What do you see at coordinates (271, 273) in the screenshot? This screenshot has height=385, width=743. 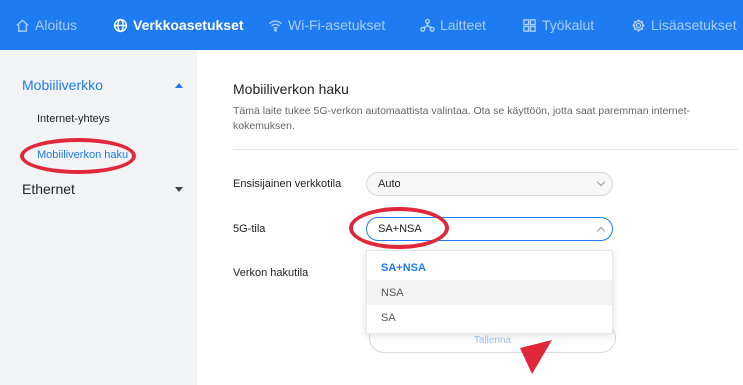 I see `network-search-mode-label: Verkon hakutila` at bounding box center [271, 273].